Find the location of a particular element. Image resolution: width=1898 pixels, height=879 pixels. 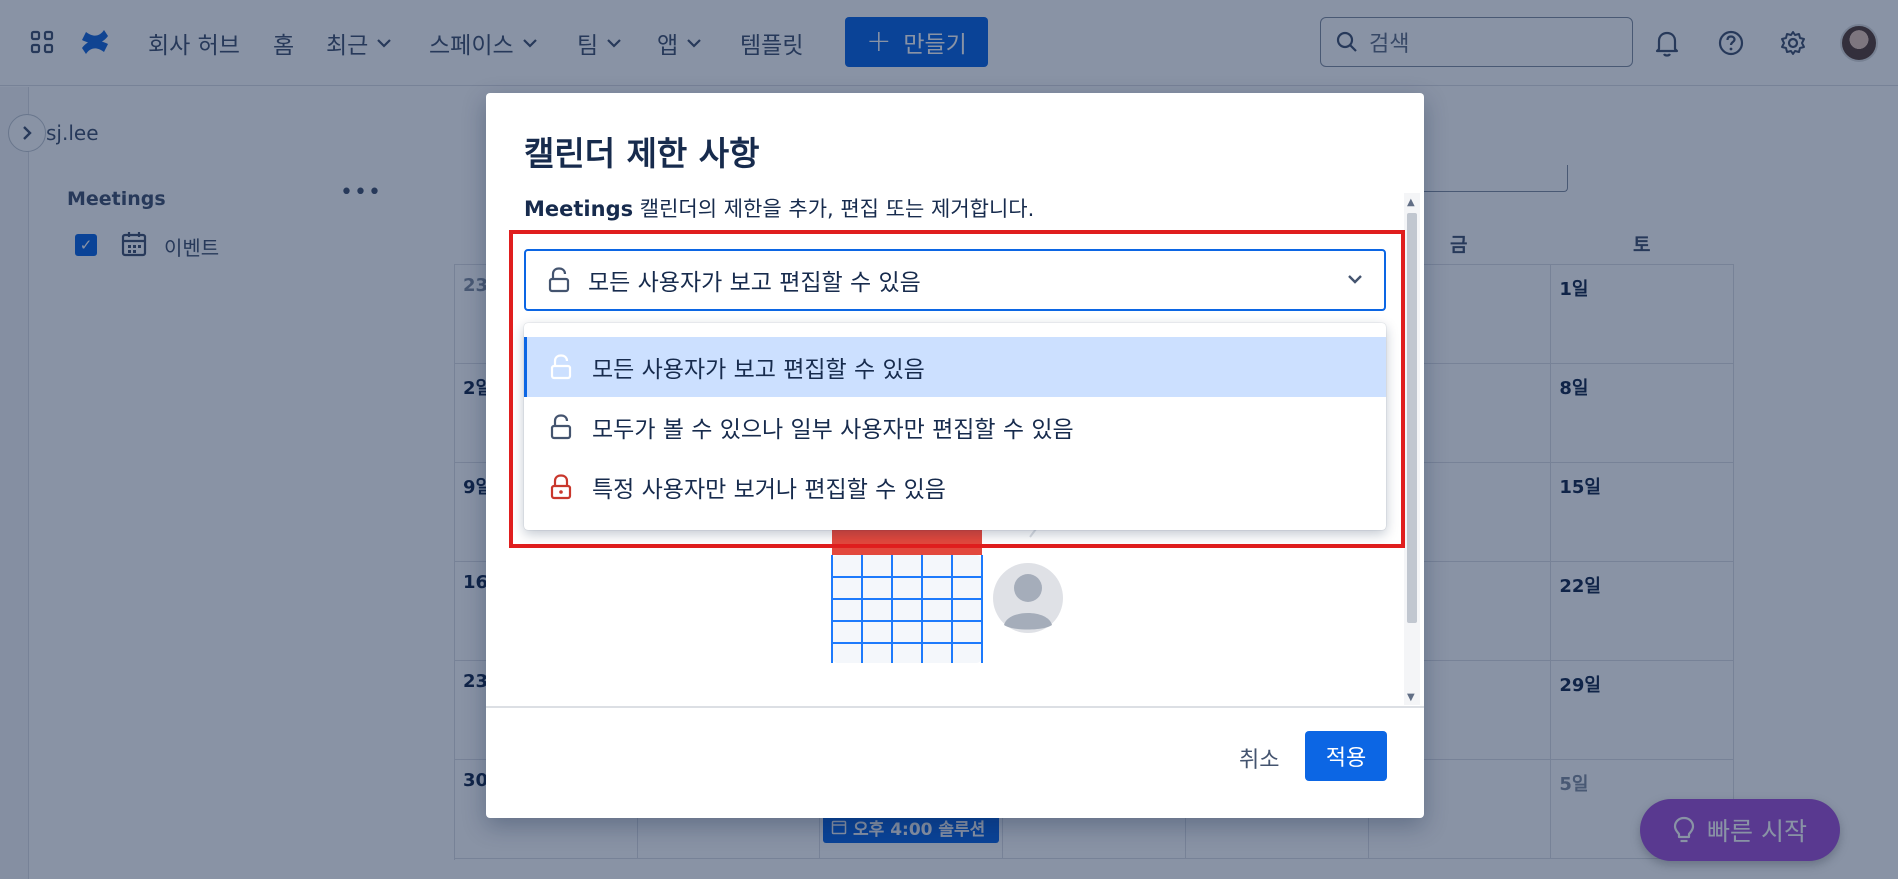

dialog-footer-divider is located at coordinates (955, 707).